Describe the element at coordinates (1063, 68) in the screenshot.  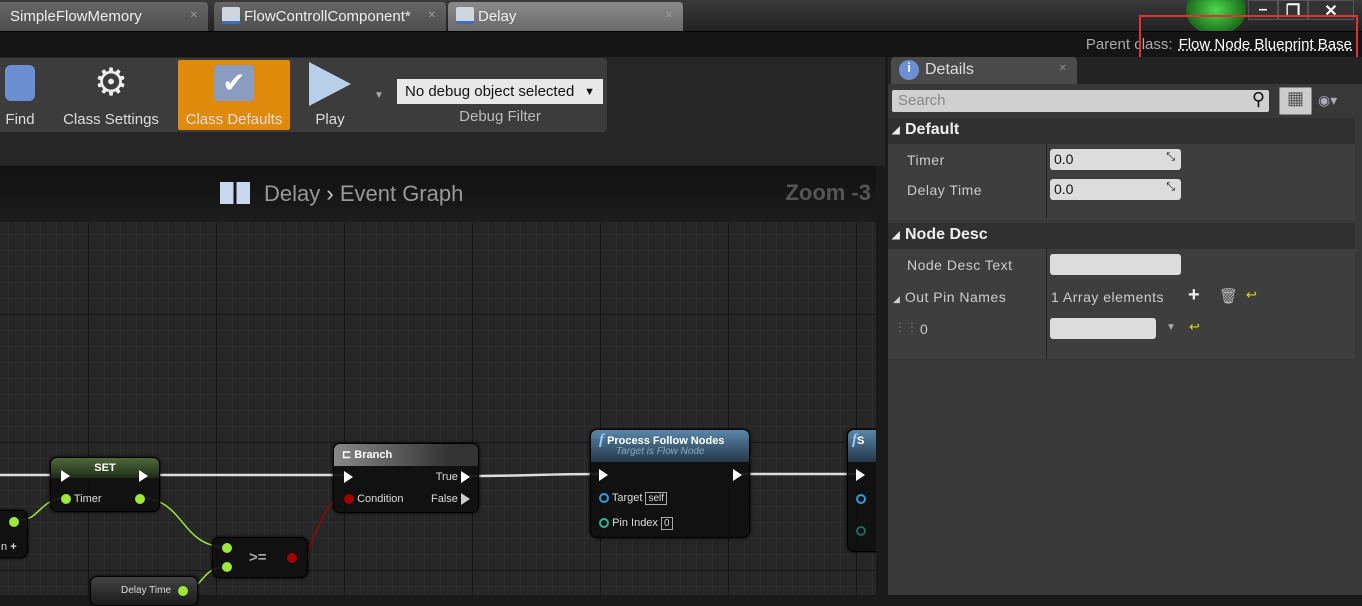
I see `close-icon: ✕` at that location.